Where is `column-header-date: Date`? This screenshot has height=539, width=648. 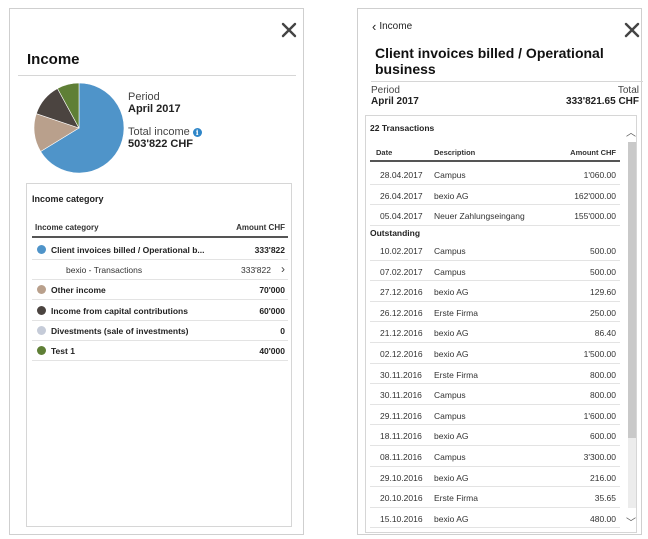 column-header-date: Date is located at coordinates (384, 152).